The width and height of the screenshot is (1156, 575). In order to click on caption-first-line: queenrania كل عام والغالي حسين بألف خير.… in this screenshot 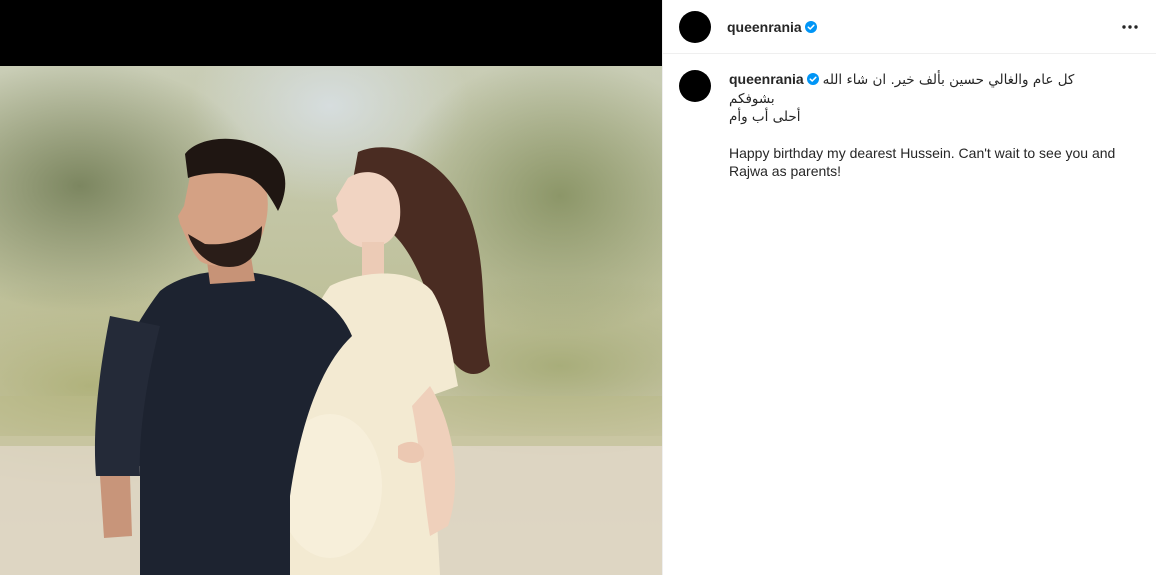, I will do `click(924, 89)`.